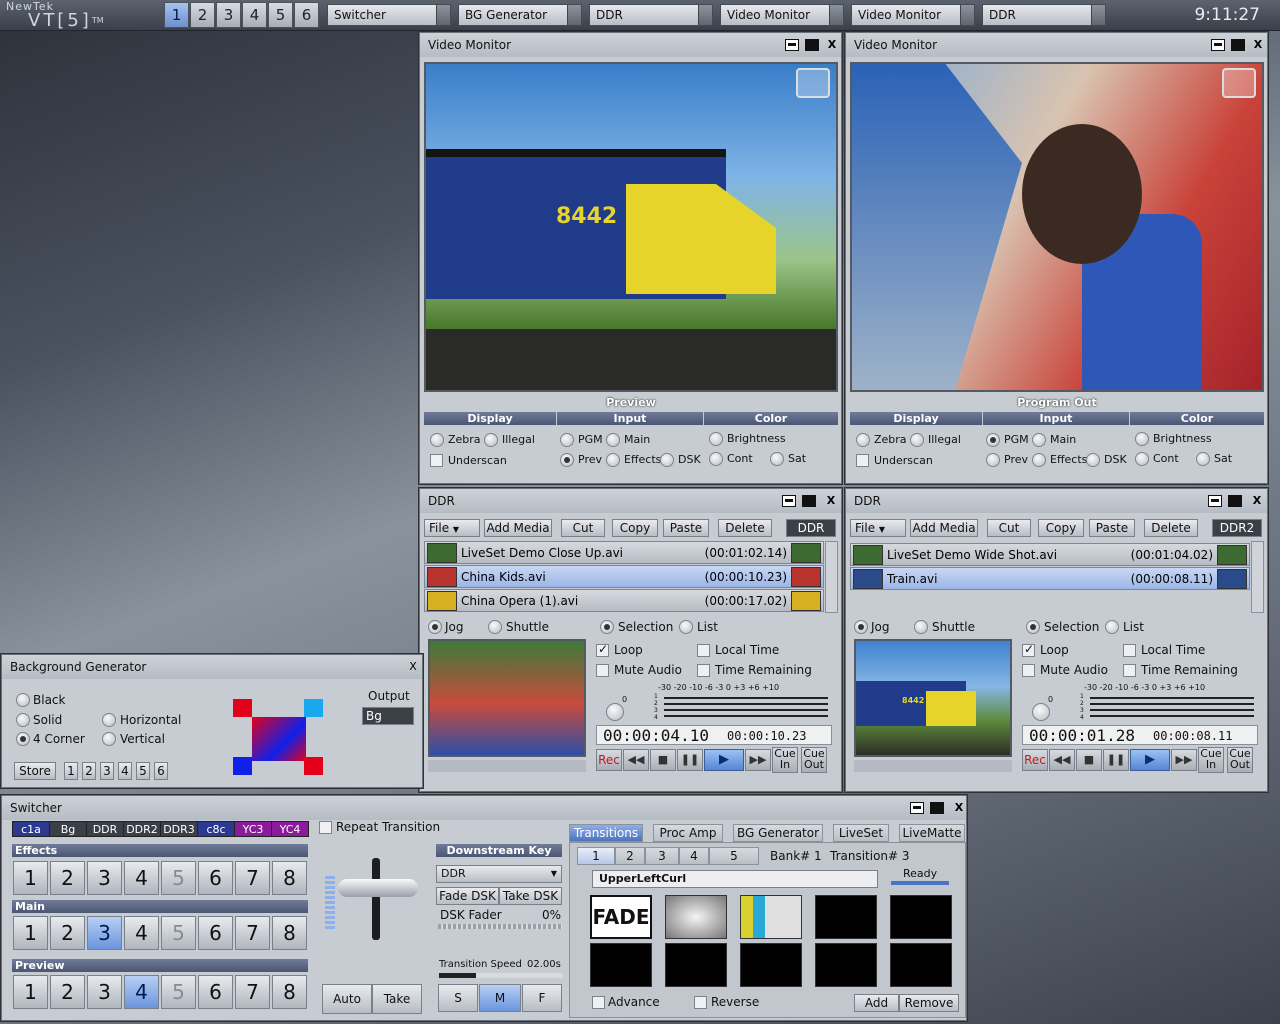 The height and width of the screenshot is (1024, 1280). I want to click on selection-radio, so click(1033, 627).